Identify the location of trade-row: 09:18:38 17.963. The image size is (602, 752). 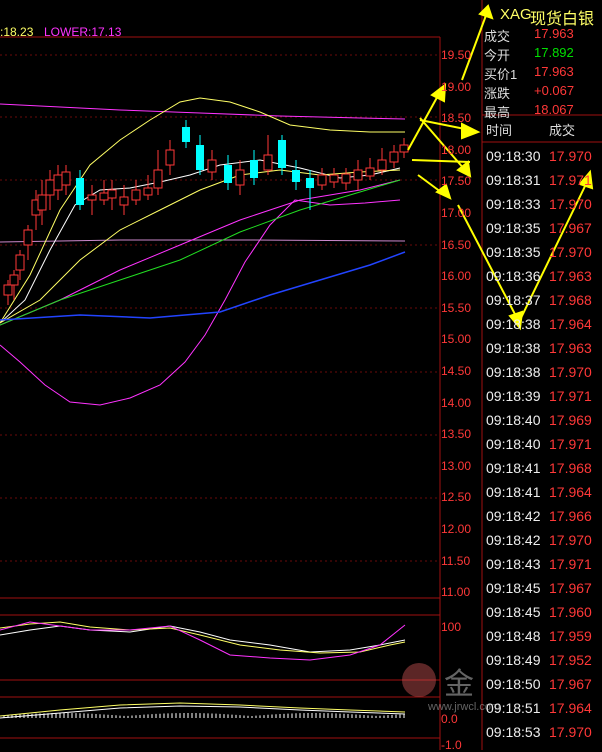
(542, 352).